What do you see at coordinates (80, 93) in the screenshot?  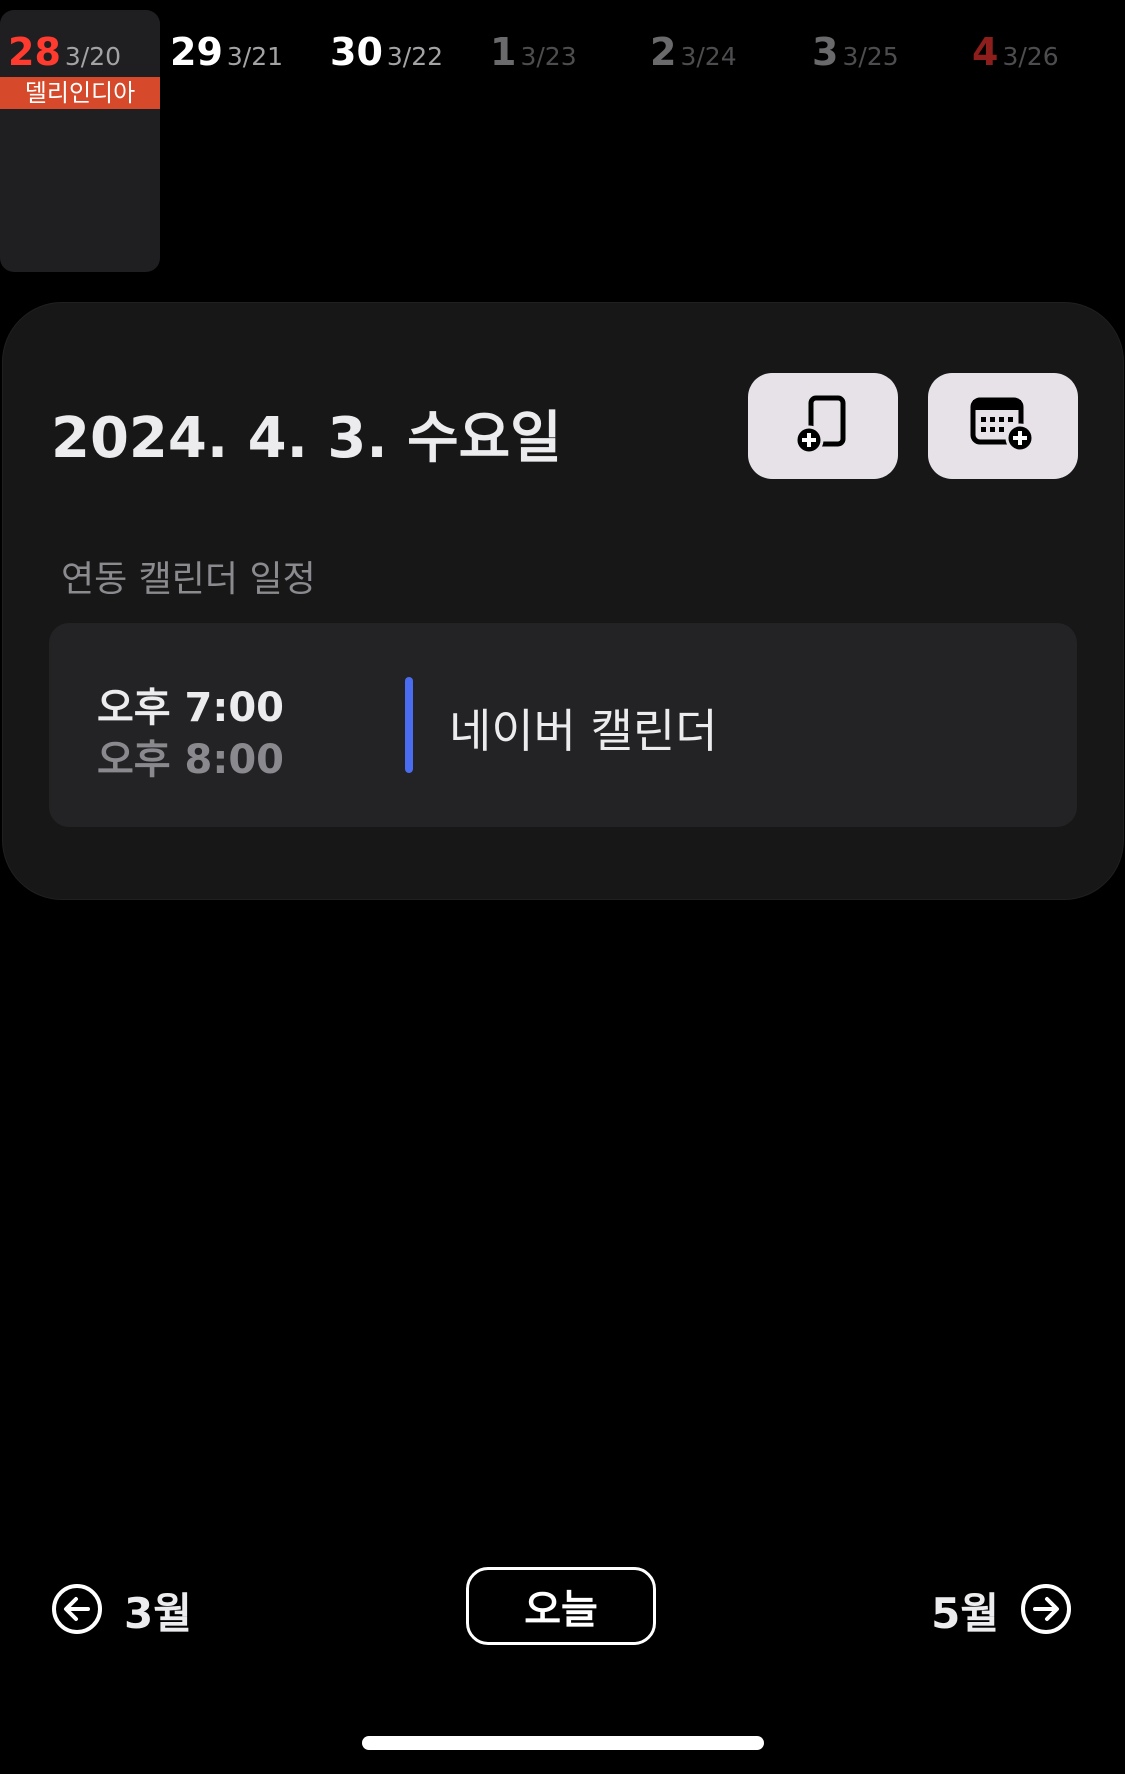 I see `event-tag: 델리인디아` at bounding box center [80, 93].